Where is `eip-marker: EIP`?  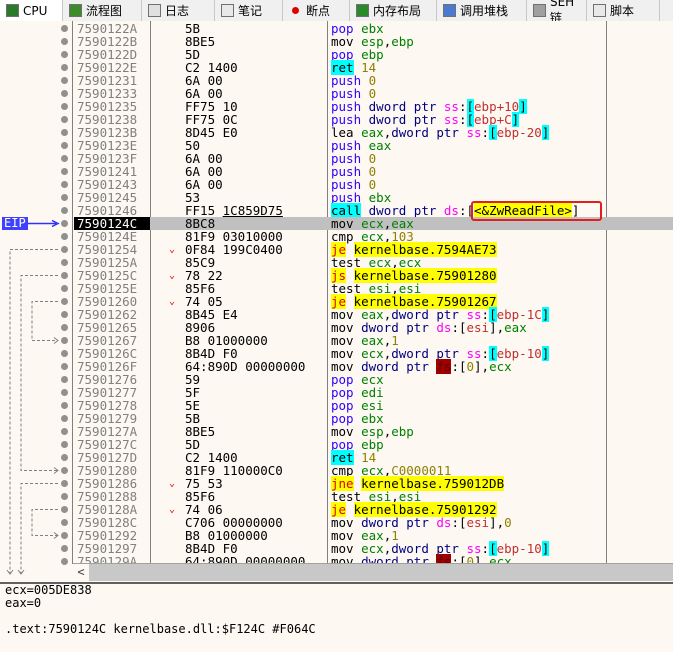
eip-marker: EIP is located at coordinates (15, 223).